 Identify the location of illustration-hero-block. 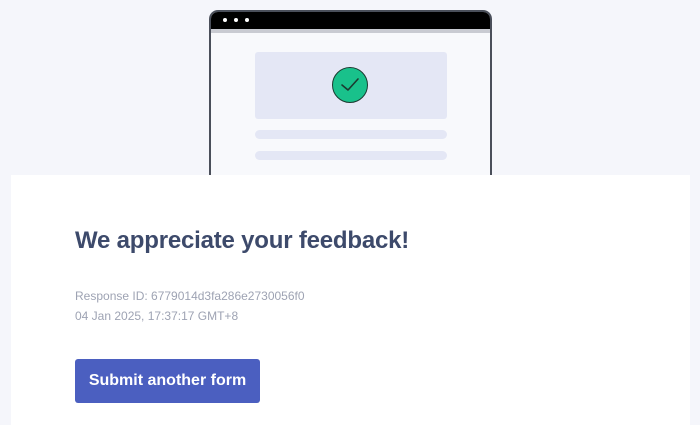
(351, 85).